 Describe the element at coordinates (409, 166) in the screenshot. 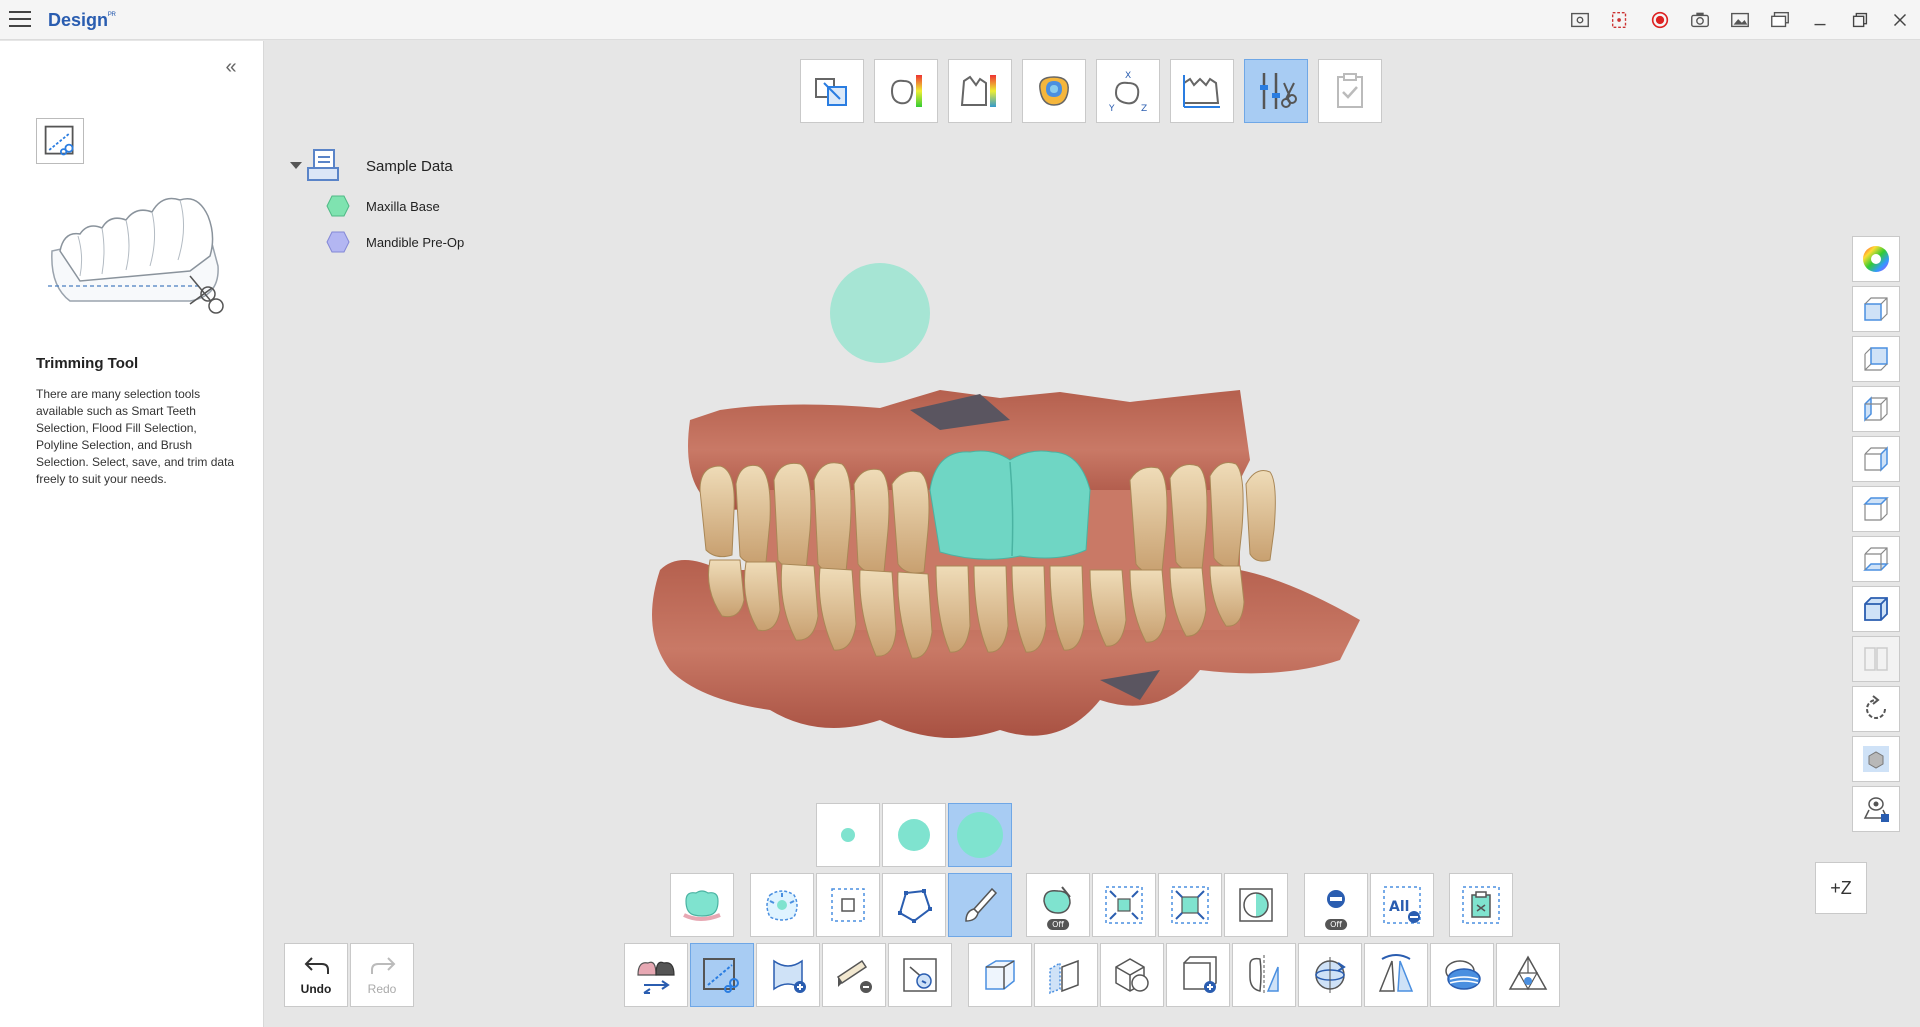

I see `tree-root-label: Sample Data` at that location.